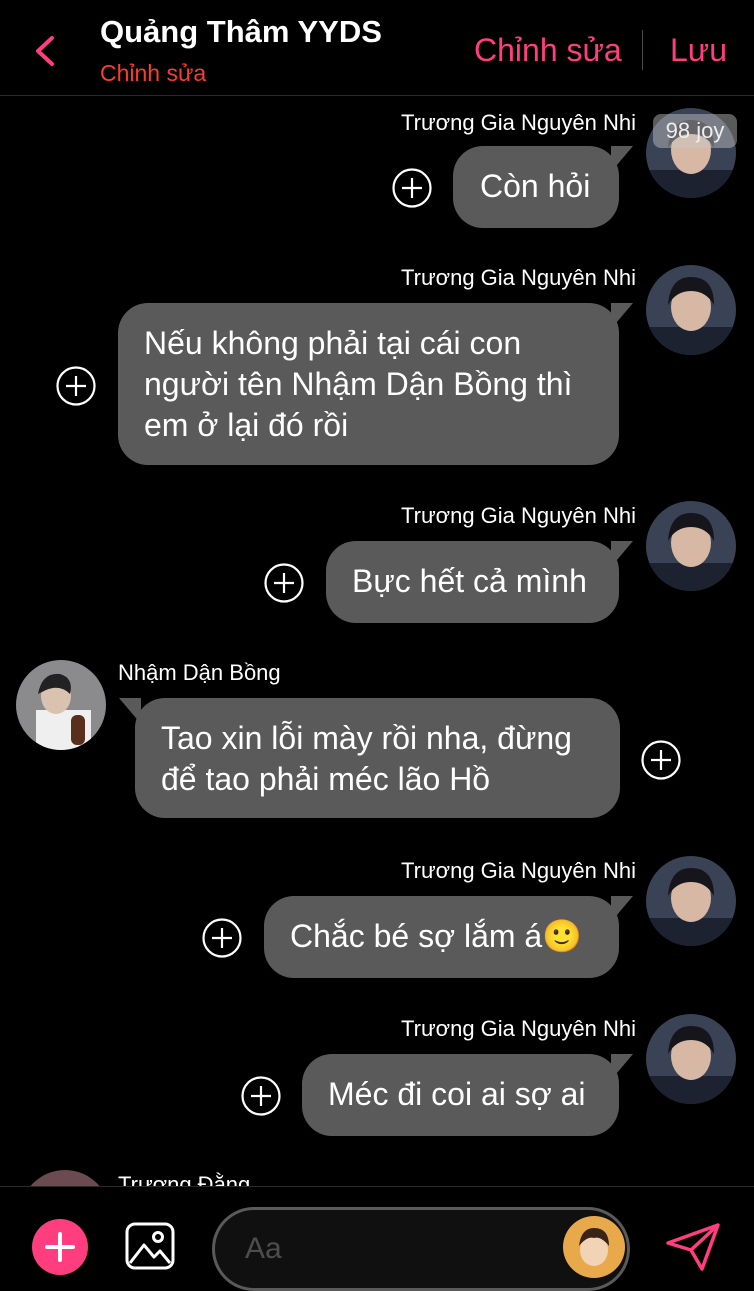 The width and height of the screenshot is (754, 1291). What do you see at coordinates (693, 1247) in the screenshot?
I see `send-icon` at bounding box center [693, 1247].